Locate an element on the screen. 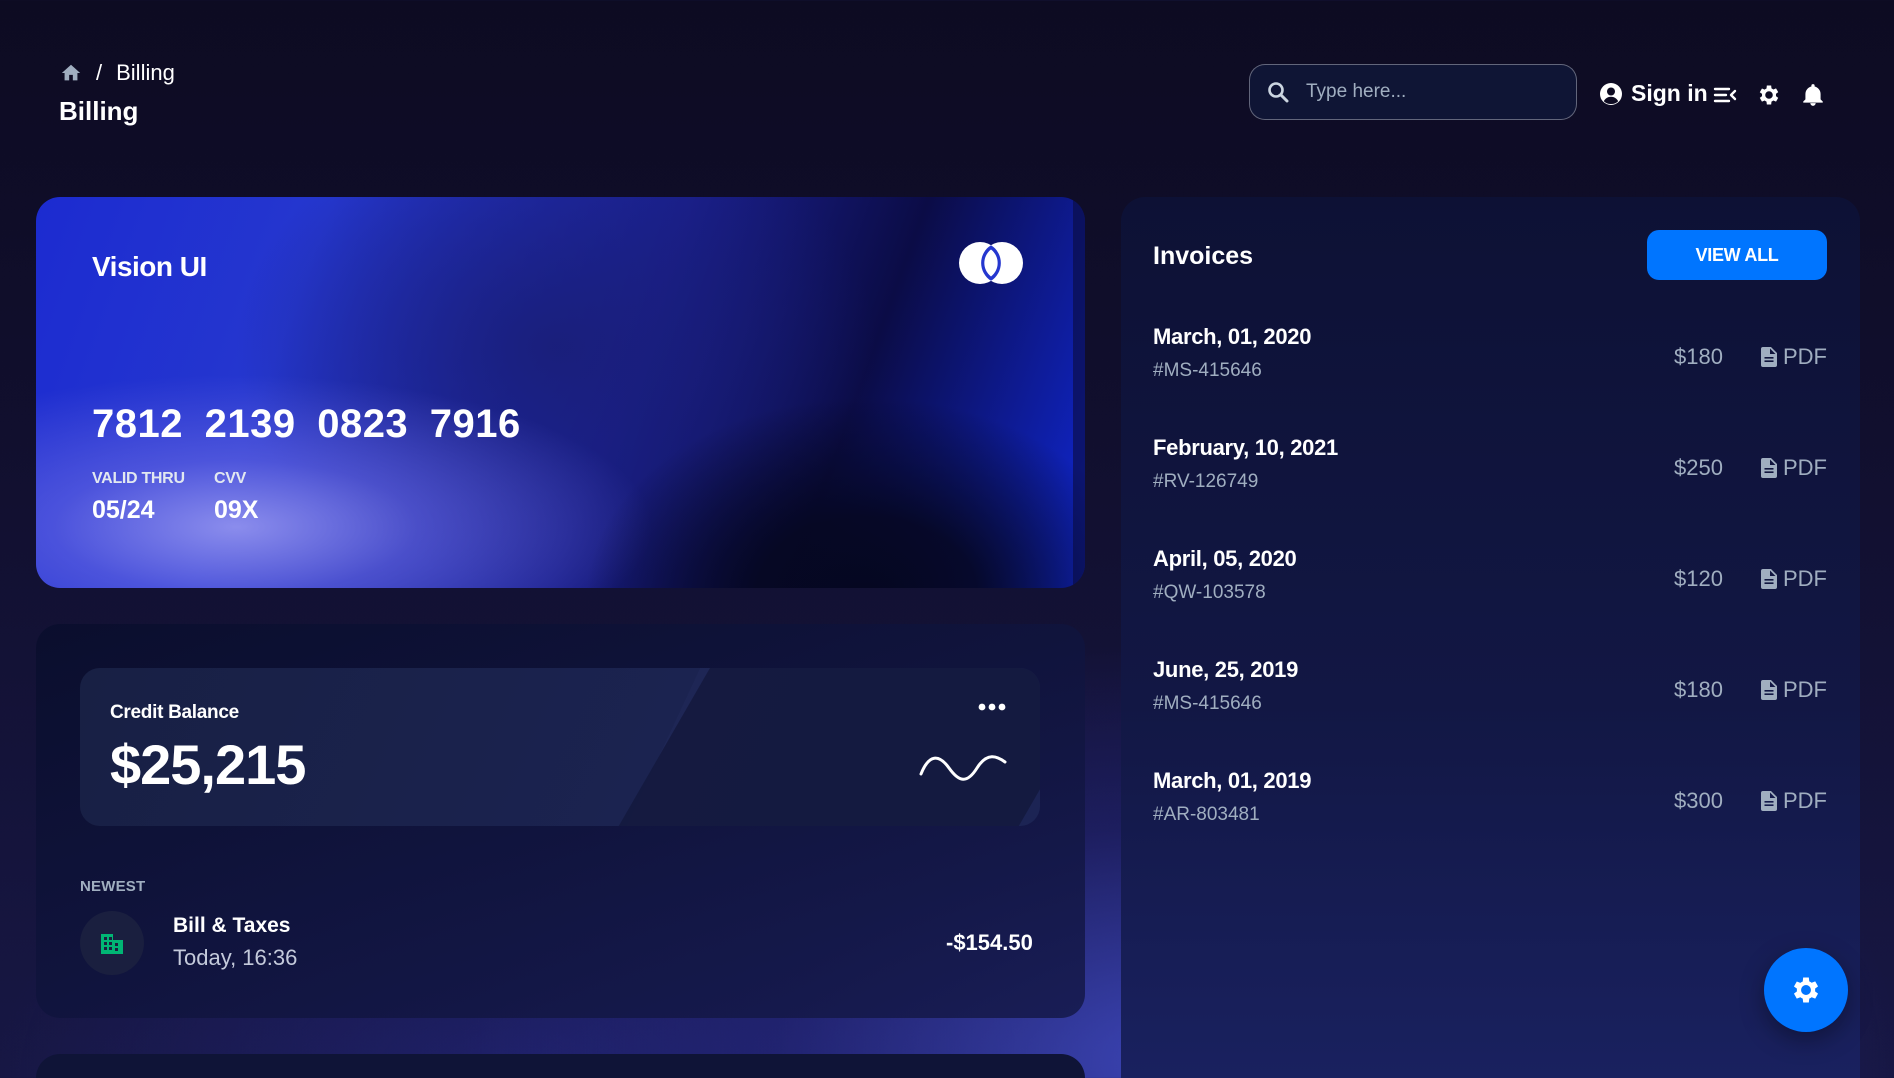 The height and width of the screenshot is (1078, 1894). next-panel is located at coordinates (560, 1066).